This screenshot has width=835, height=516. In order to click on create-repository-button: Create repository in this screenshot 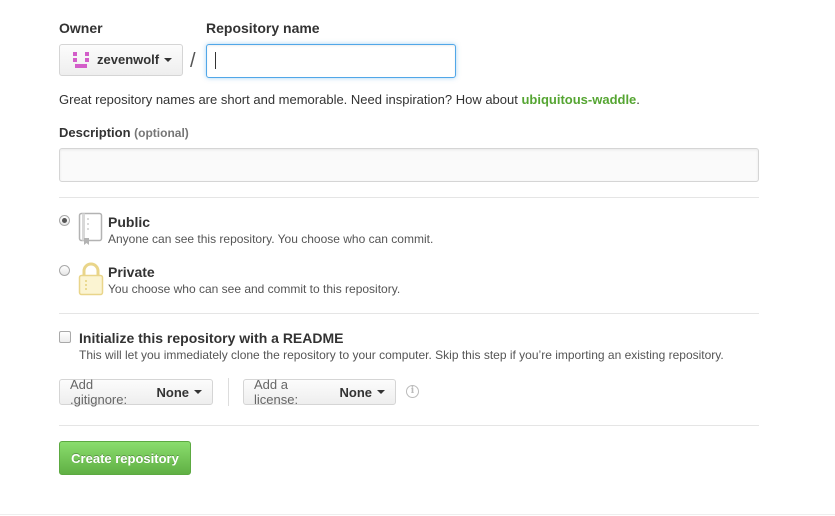, I will do `click(125, 458)`.